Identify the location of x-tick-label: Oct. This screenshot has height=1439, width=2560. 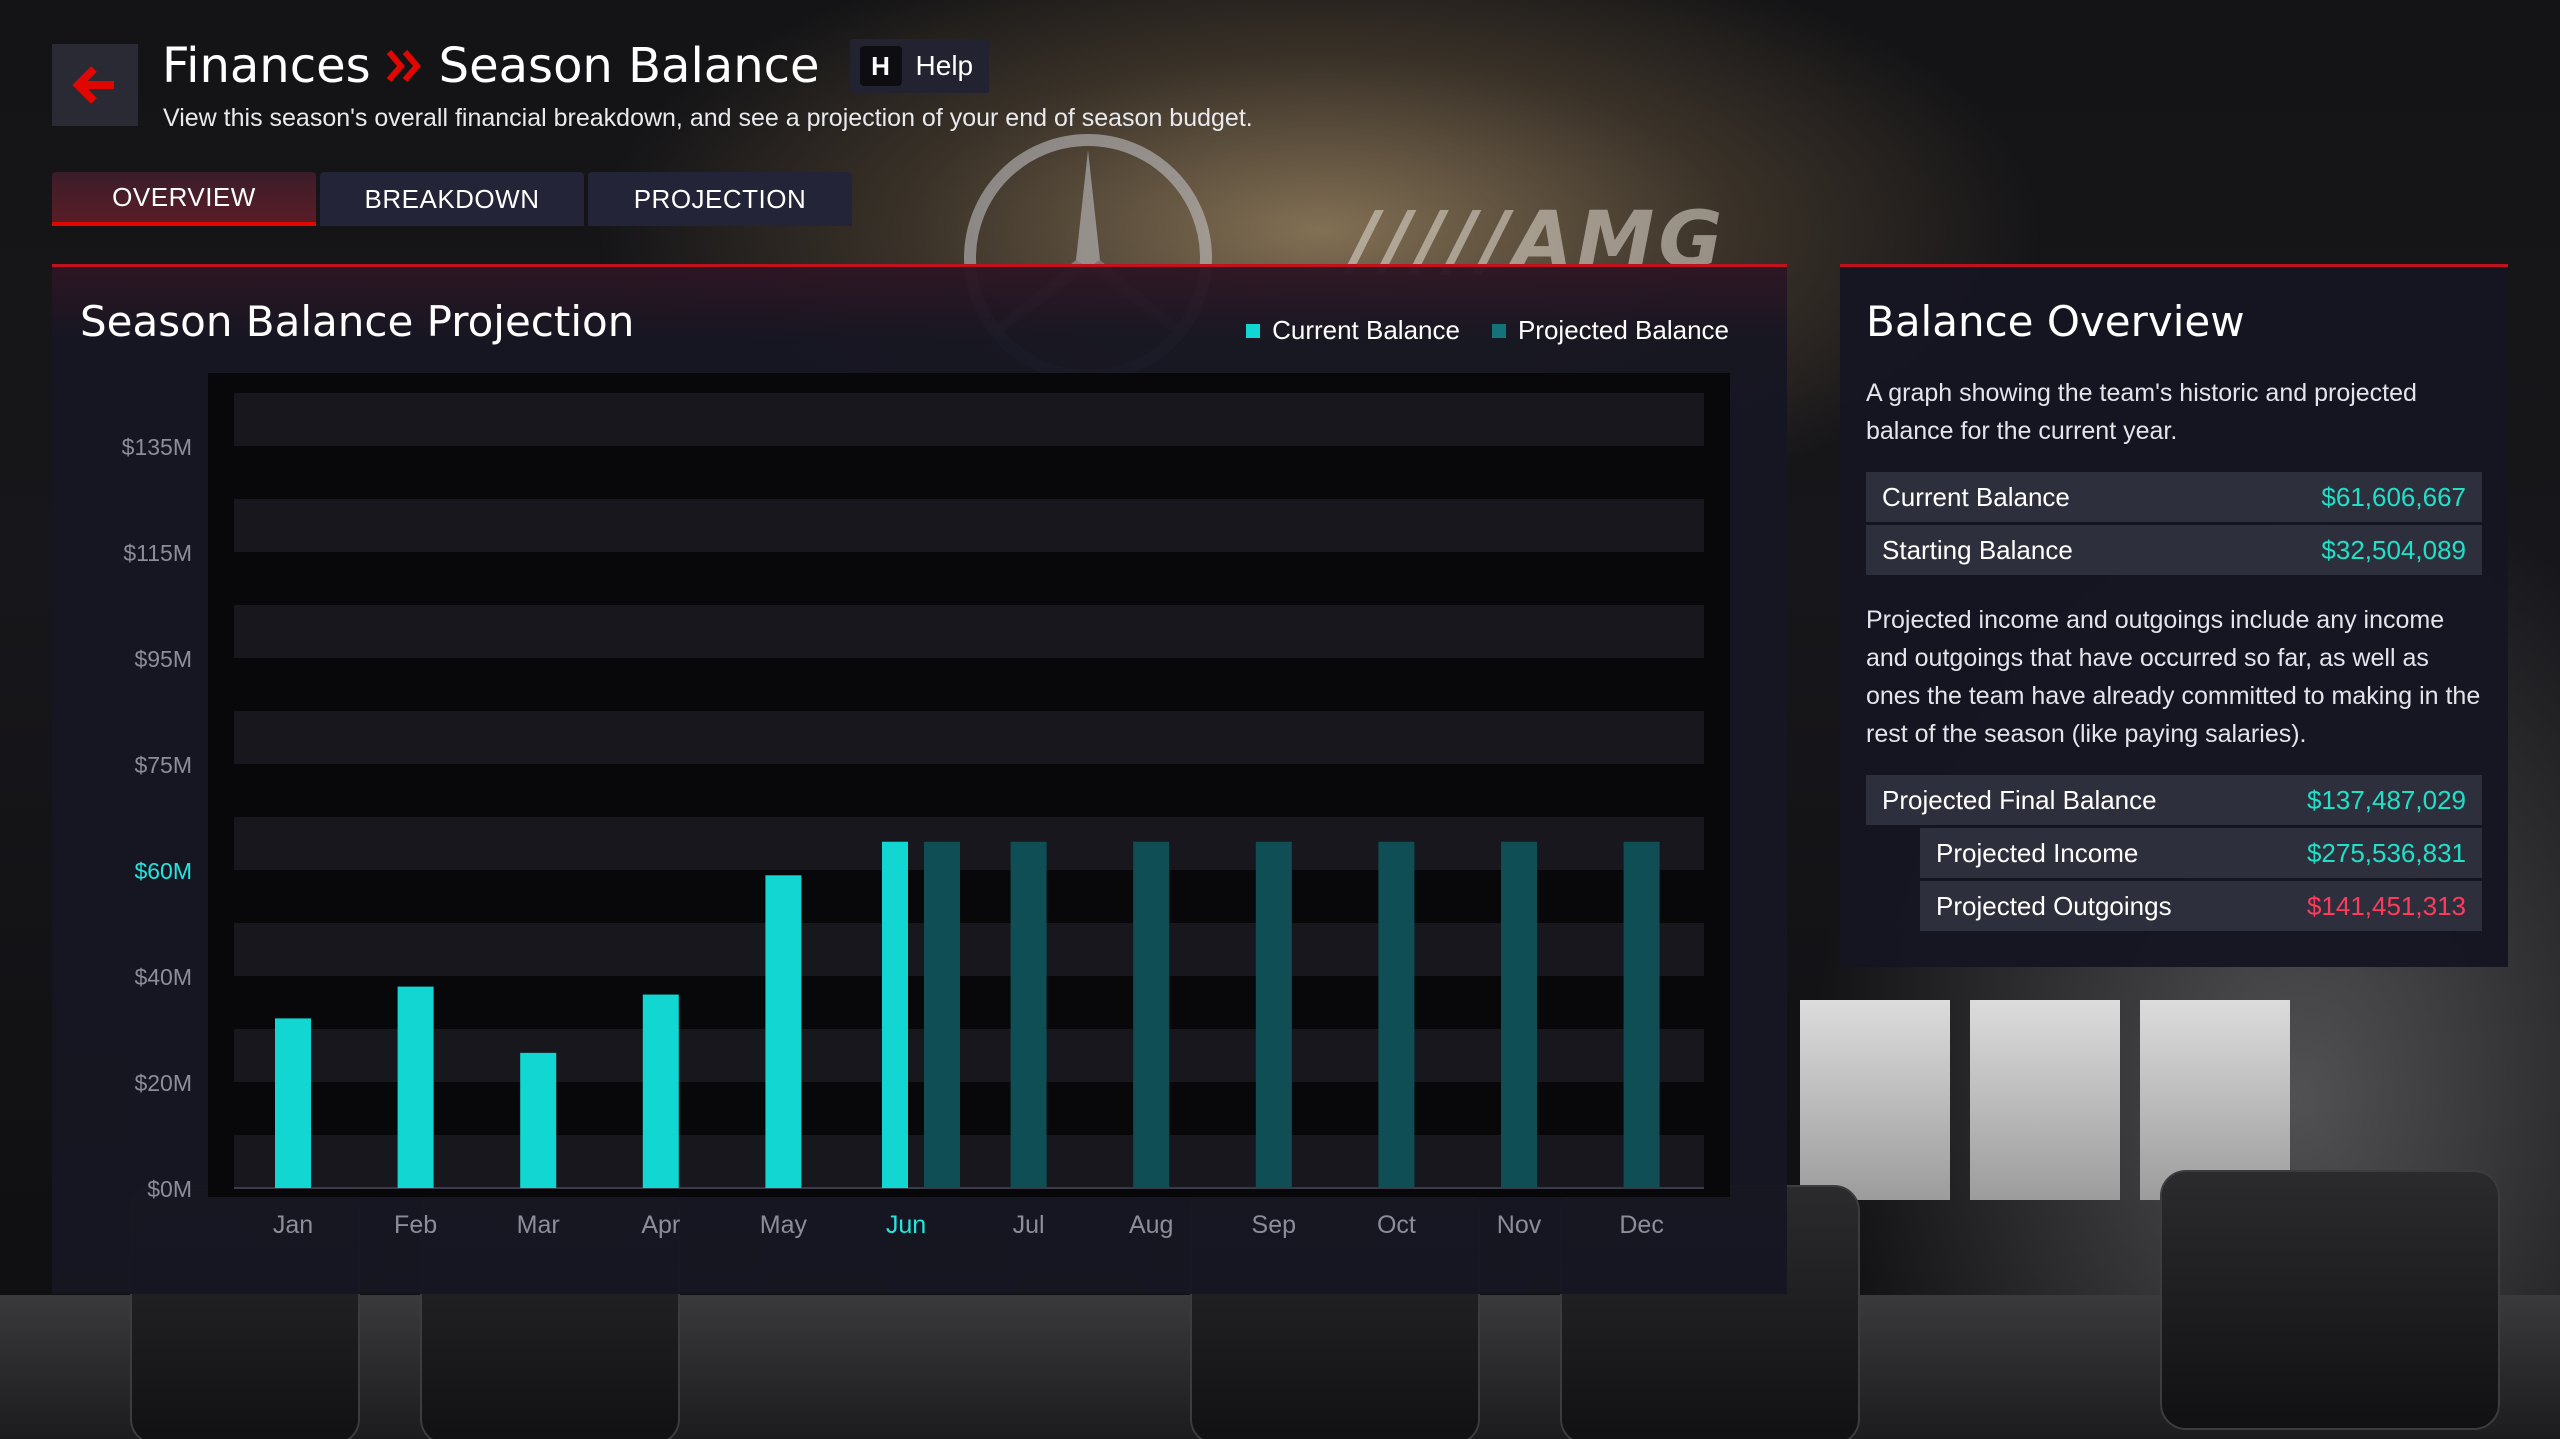
(1396, 1225).